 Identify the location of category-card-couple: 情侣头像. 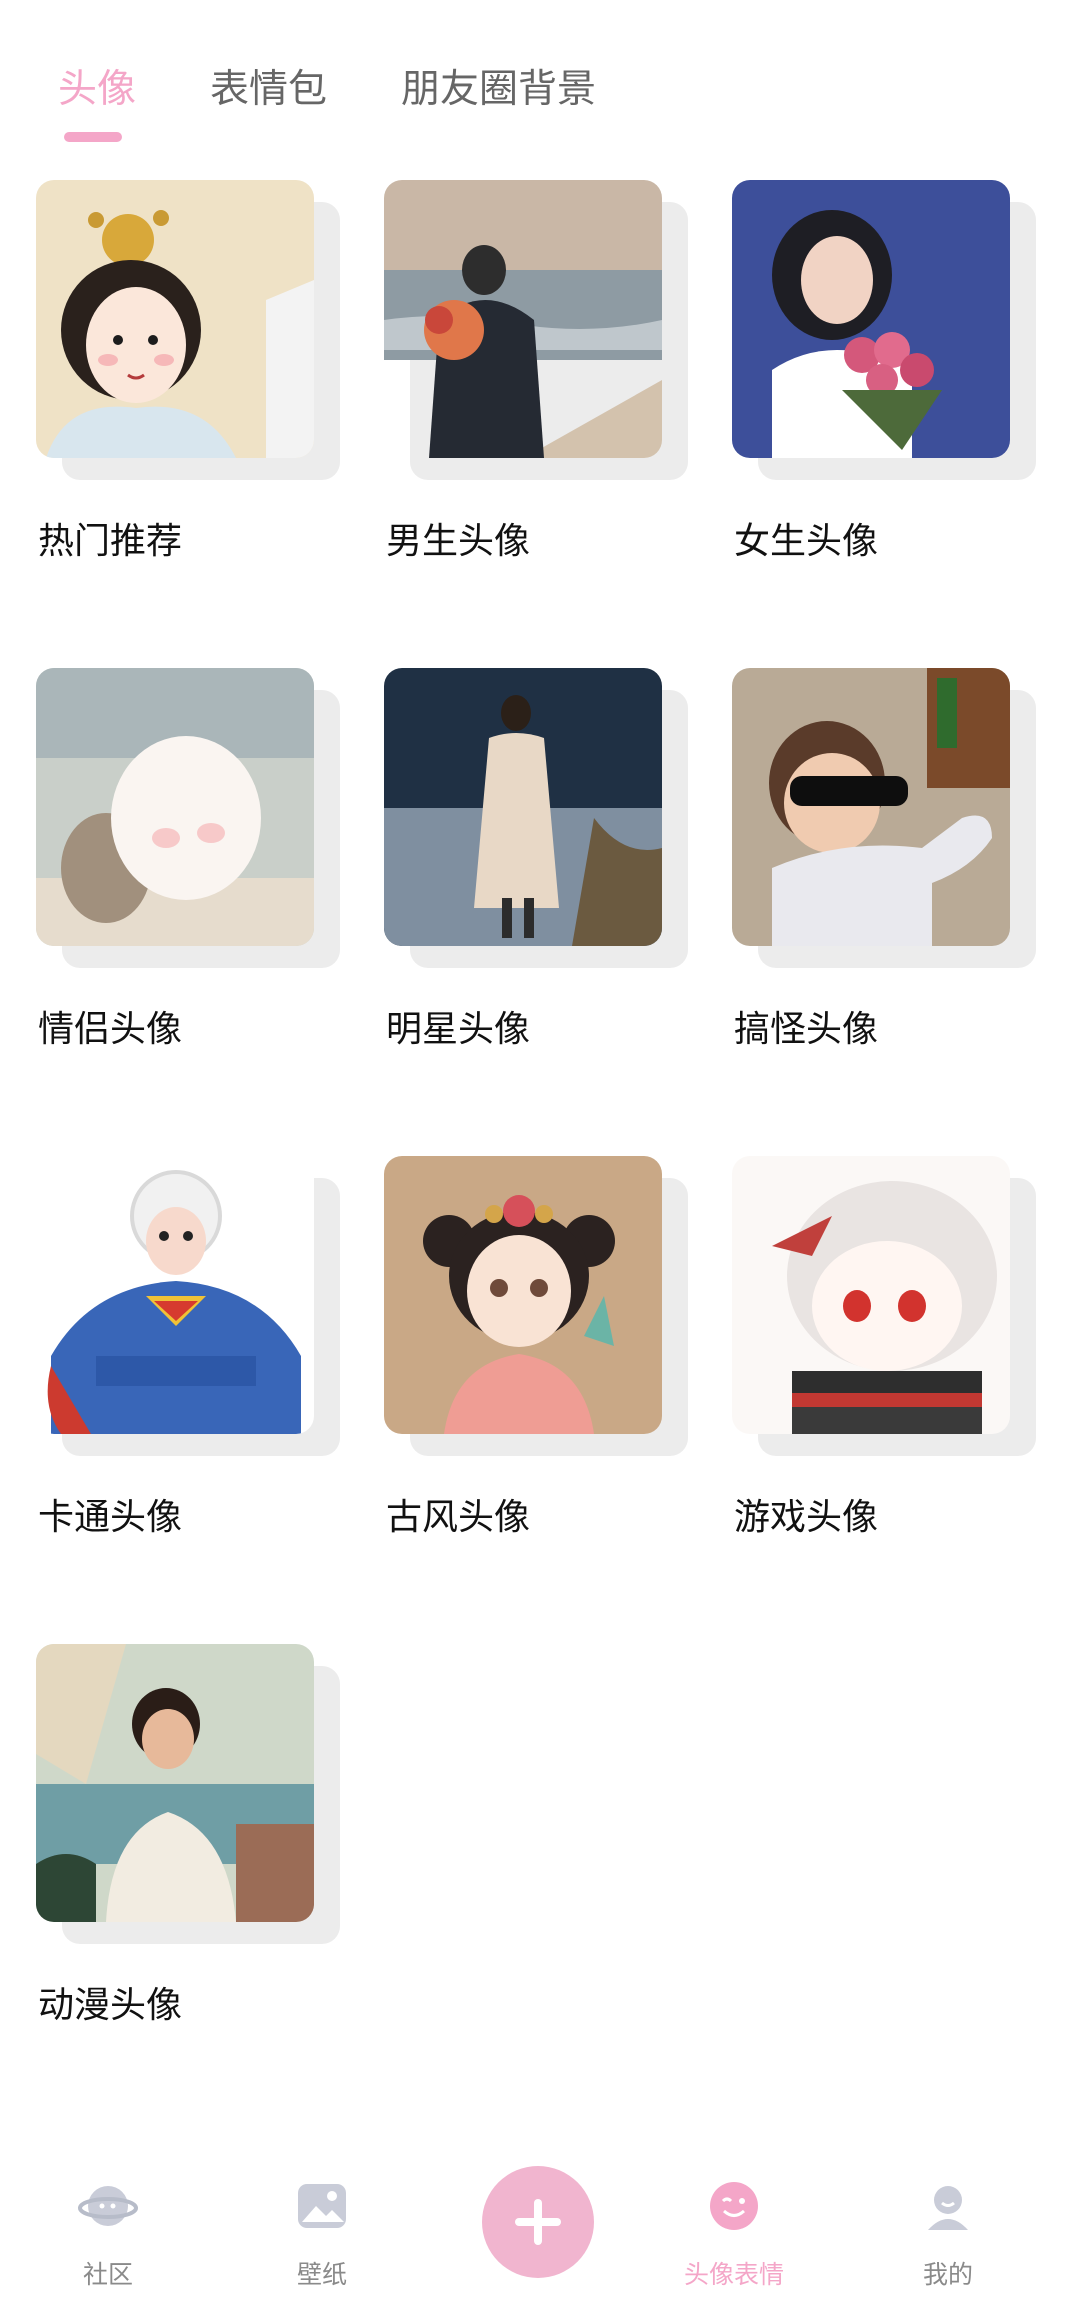
(188, 888).